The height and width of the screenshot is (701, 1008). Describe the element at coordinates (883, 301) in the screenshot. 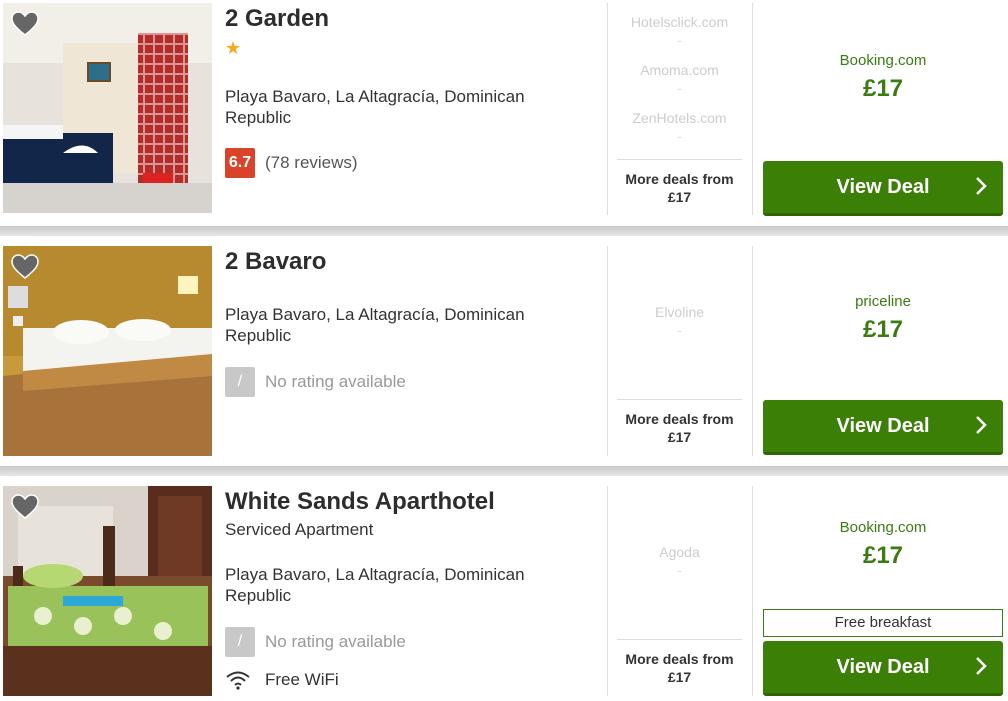

I see `best-deal-provider: priceline` at that location.